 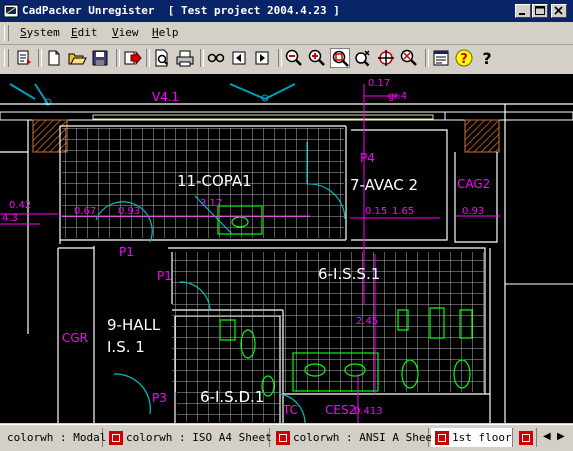 What do you see at coordinates (547, 436) in the screenshot?
I see `scroll-left-icon: ◀` at bounding box center [547, 436].